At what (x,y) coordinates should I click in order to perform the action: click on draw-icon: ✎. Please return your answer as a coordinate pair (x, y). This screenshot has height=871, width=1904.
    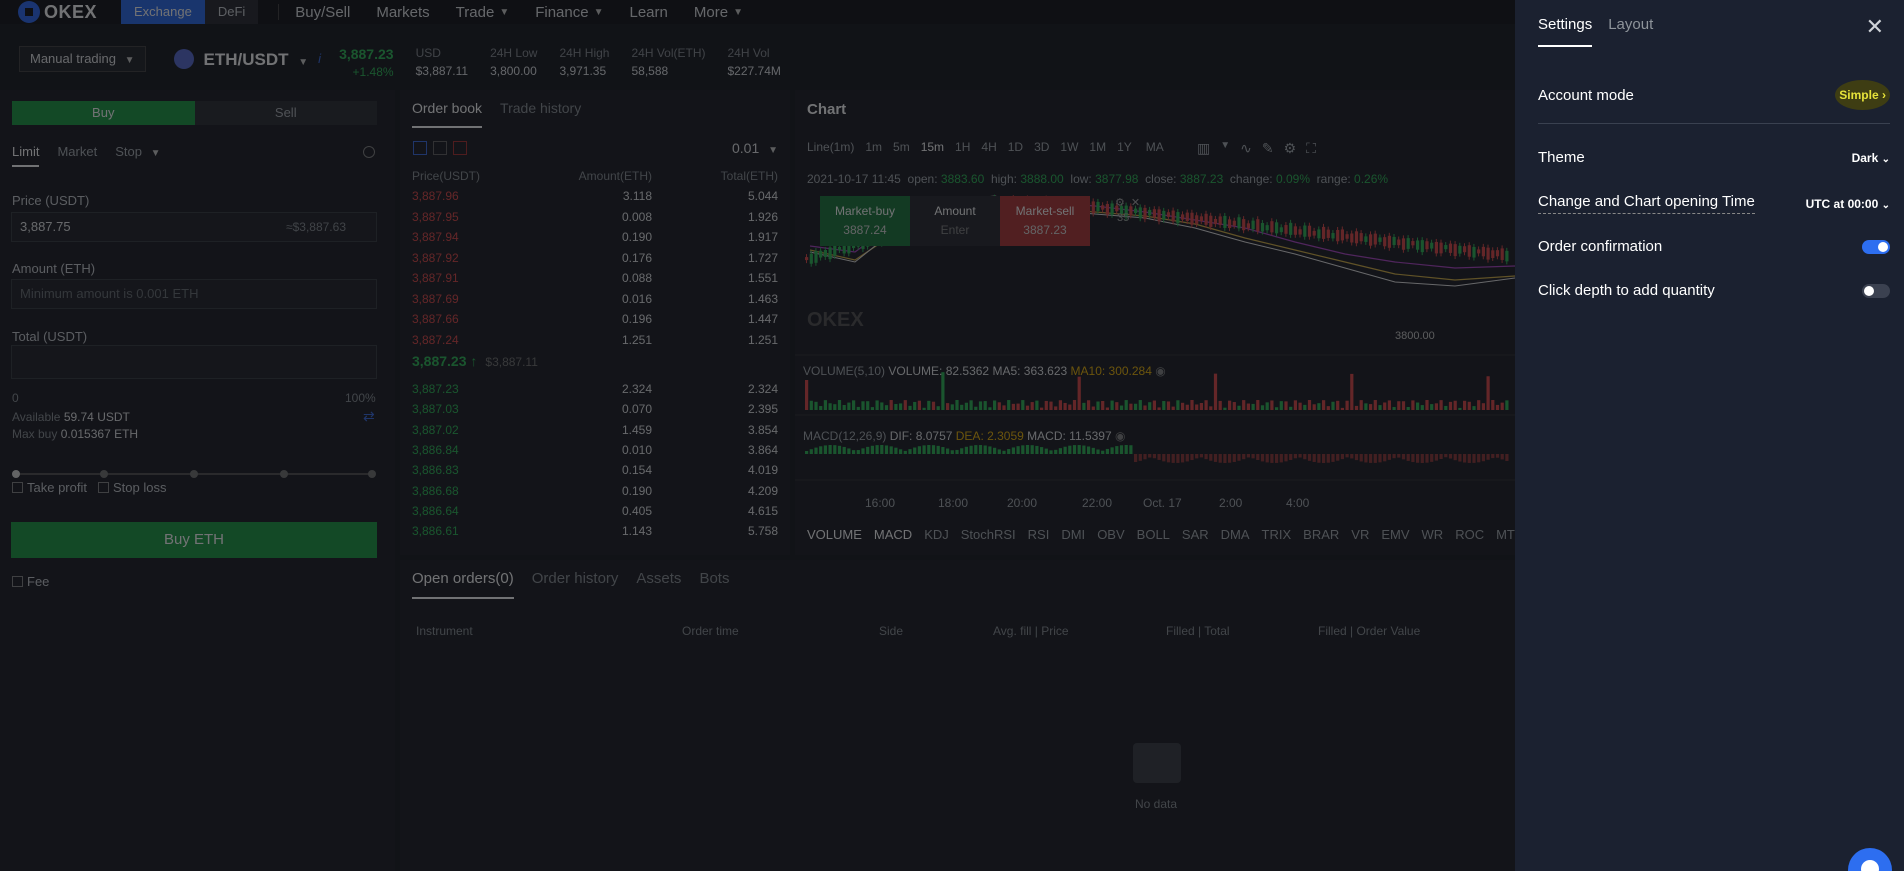
    Looking at the image, I should click on (1268, 148).